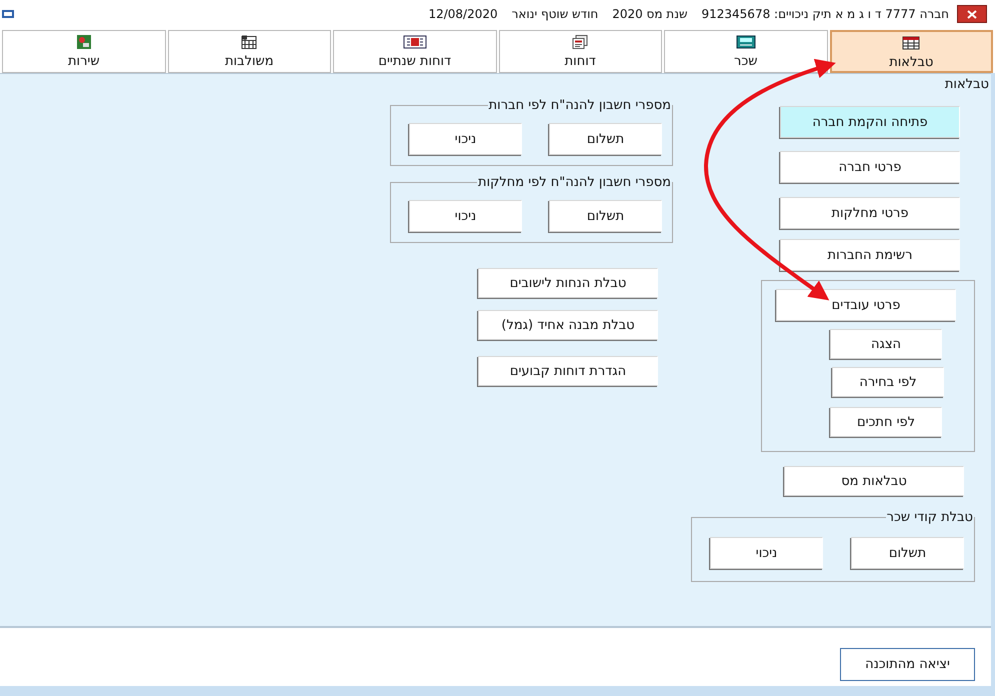 This screenshot has height=696, width=995. What do you see at coordinates (911, 43) in the screenshot?
I see `table-icon` at bounding box center [911, 43].